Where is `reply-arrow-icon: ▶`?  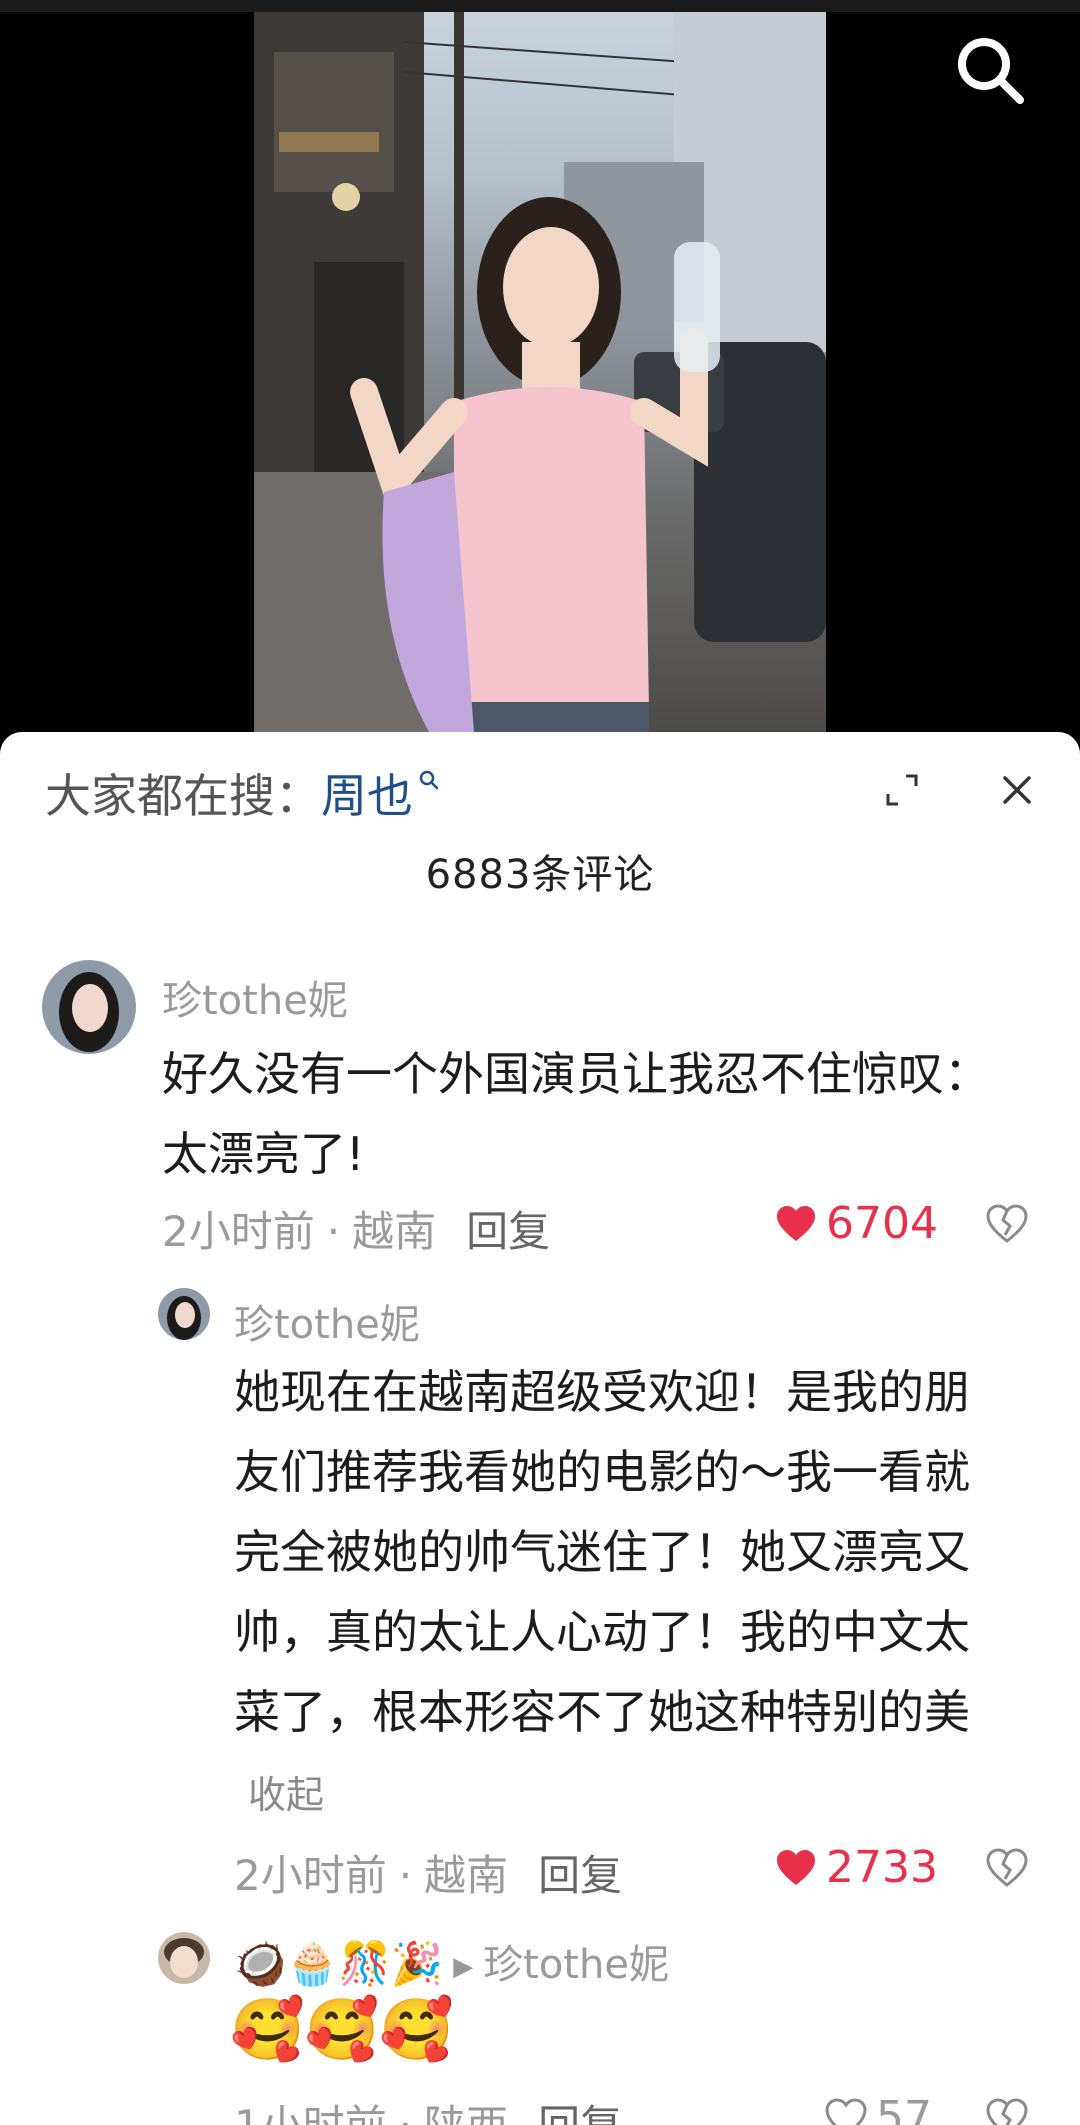
reply-arrow-icon: ▶ is located at coordinates (463, 1966).